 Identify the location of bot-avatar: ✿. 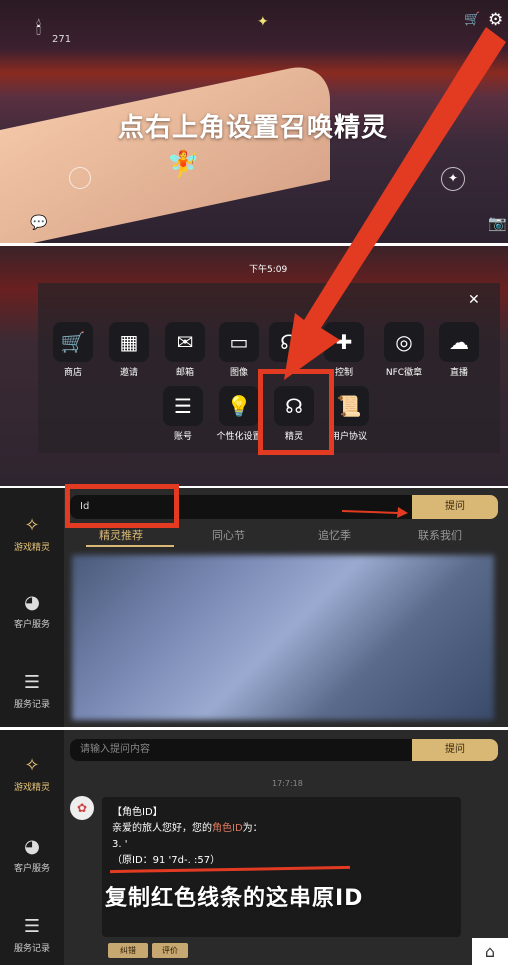
(82, 808).